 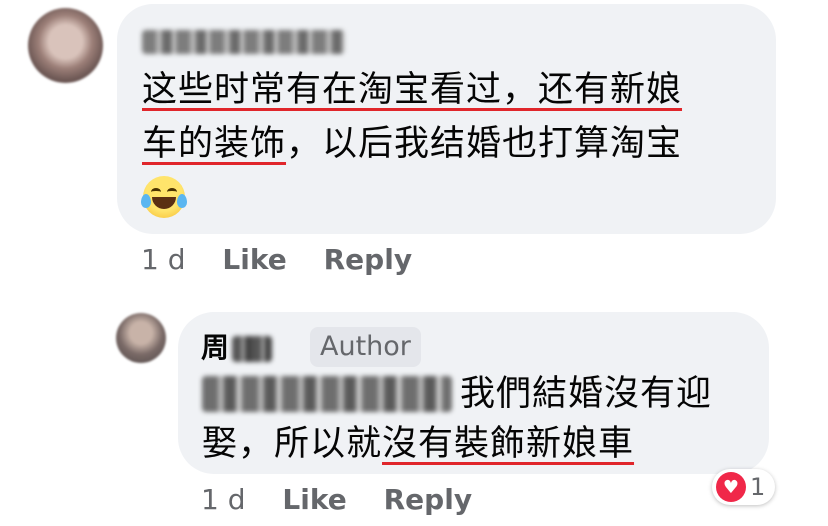 What do you see at coordinates (254, 260) in the screenshot?
I see `like-button: Like` at bounding box center [254, 260].